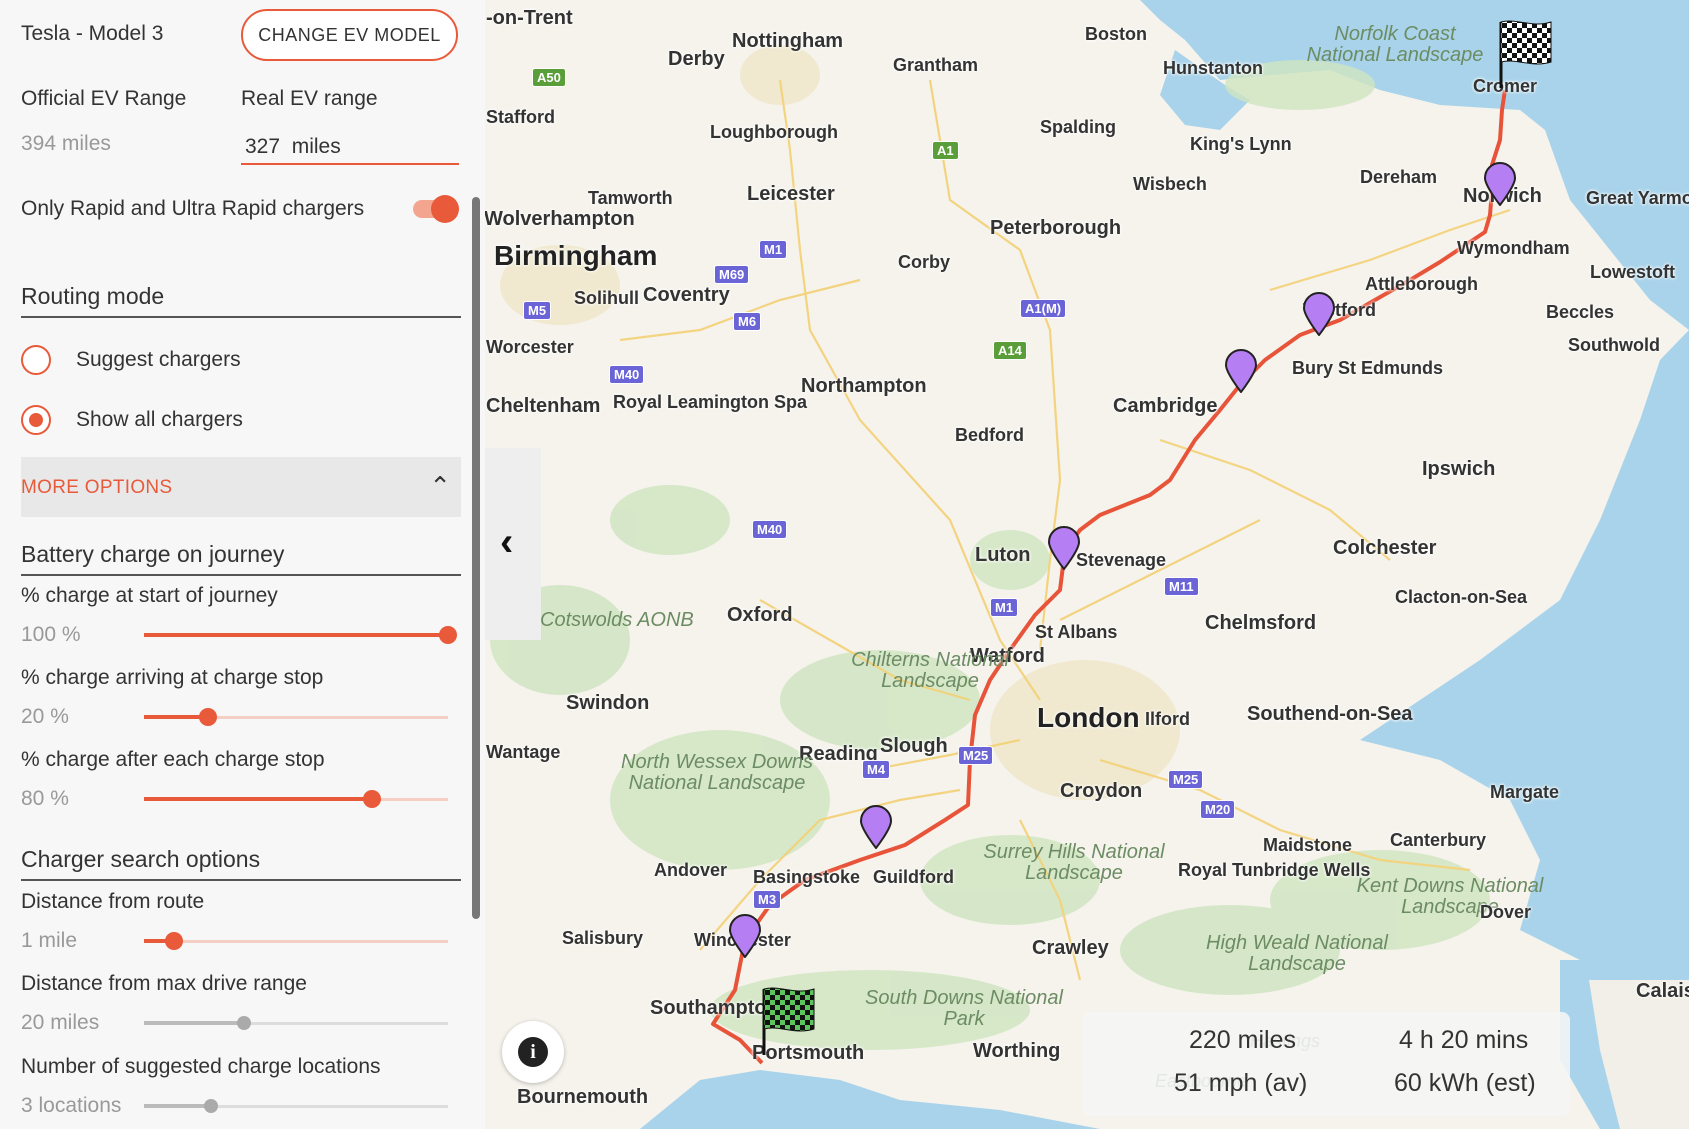 This screenshot has width=1689, height=1129. What do you see at coordinates (1241, 144) in the screenshot?
I see `place-label: King's Lynn` at bounding box center [1241, 144].